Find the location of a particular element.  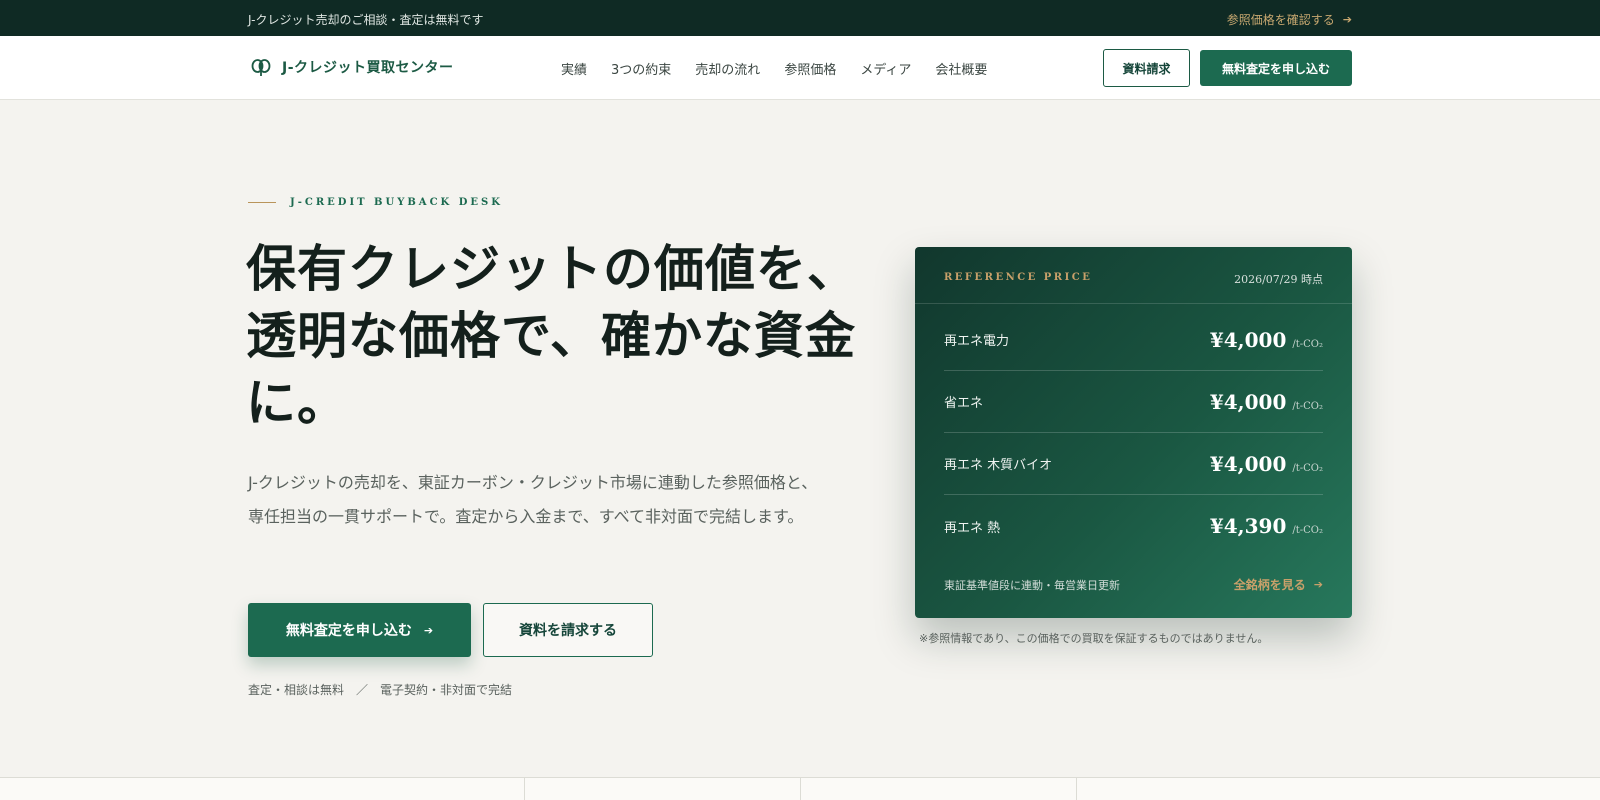

price-value: ¥4,390 is located at coordinates (1248, 526).